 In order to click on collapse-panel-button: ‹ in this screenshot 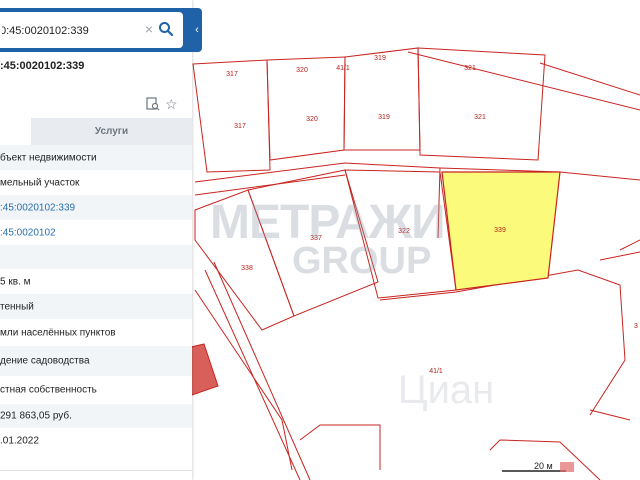, I will do `click(197, 30)`.